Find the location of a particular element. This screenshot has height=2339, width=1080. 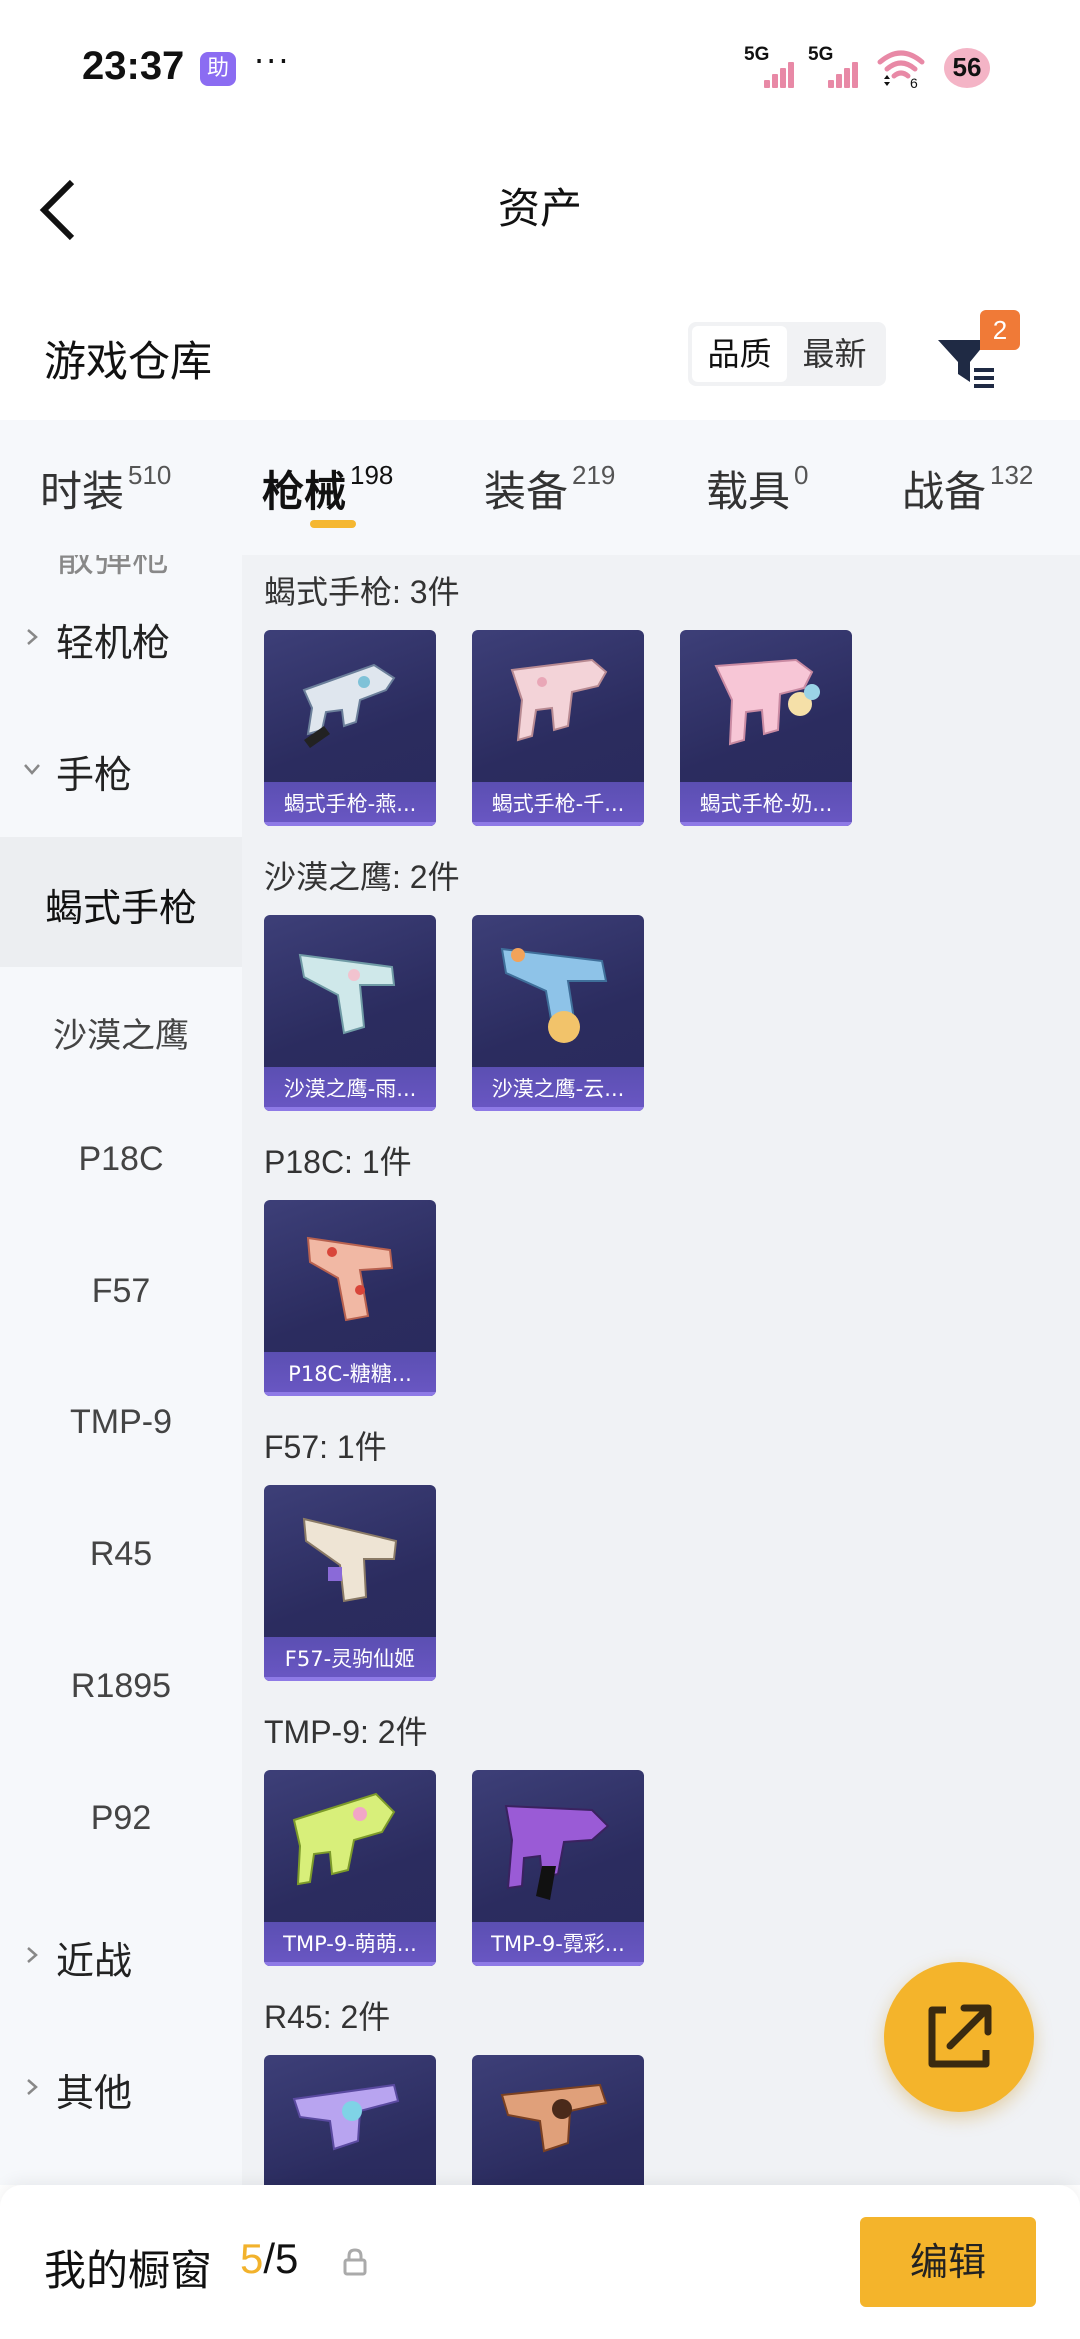

tab-battle-gear: 战备 132 is located at coordinates (967, 493).